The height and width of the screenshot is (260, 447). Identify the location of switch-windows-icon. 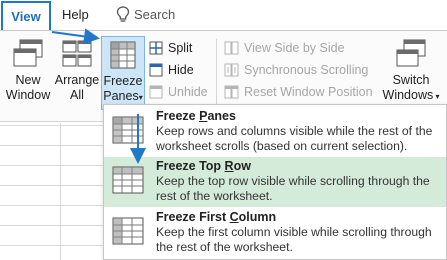
(411, 53).